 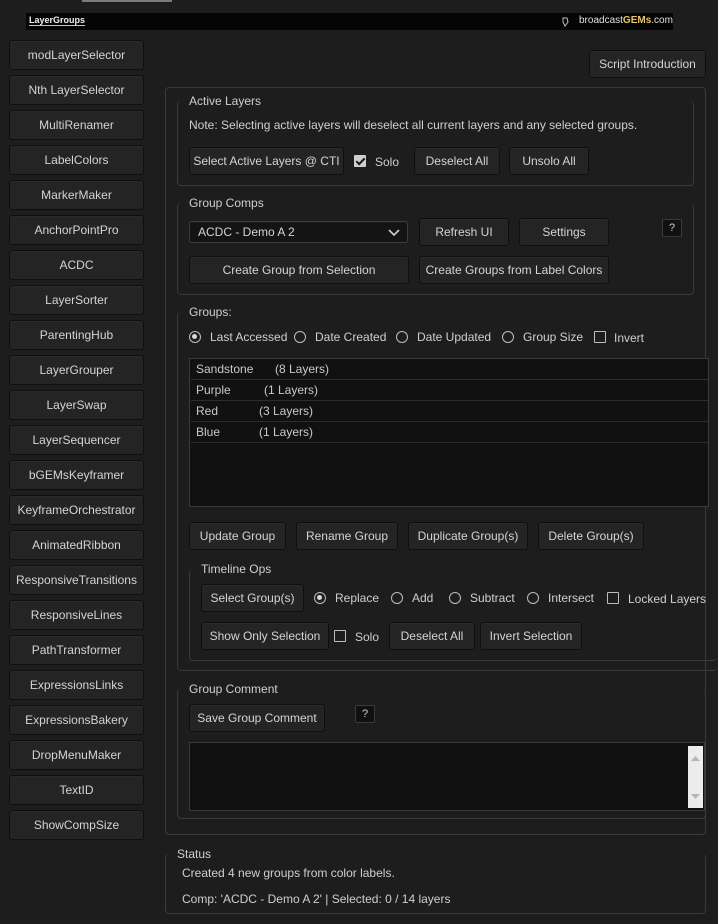 I want to click on comp-dropdown: ACDC - Demo A 2, so click(x=298, y=232).